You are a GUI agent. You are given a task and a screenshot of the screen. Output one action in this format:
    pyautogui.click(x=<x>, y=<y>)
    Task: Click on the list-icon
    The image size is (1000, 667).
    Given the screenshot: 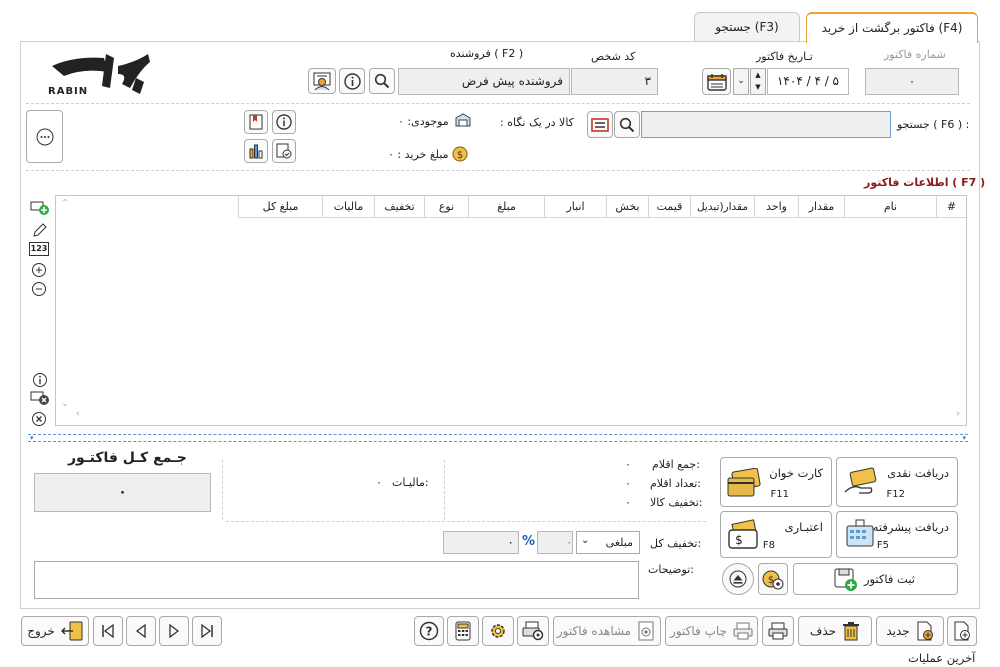 What is the action you would take?
    pyautogui.click(x=600, y=124)
    